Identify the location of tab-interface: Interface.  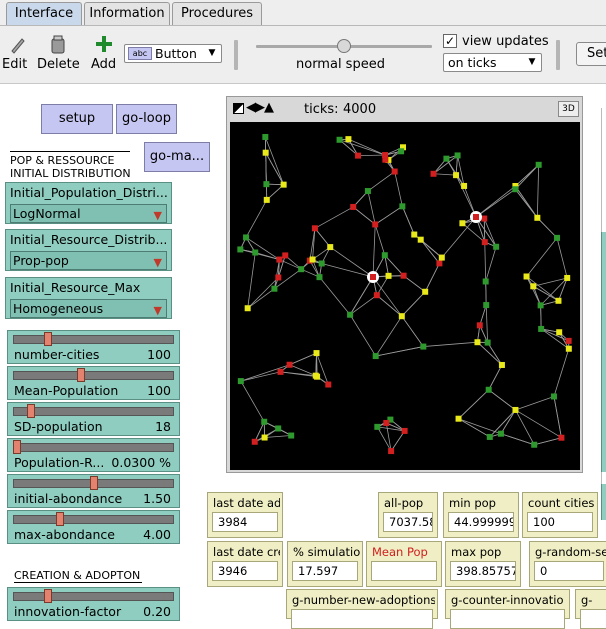
(44, 13).